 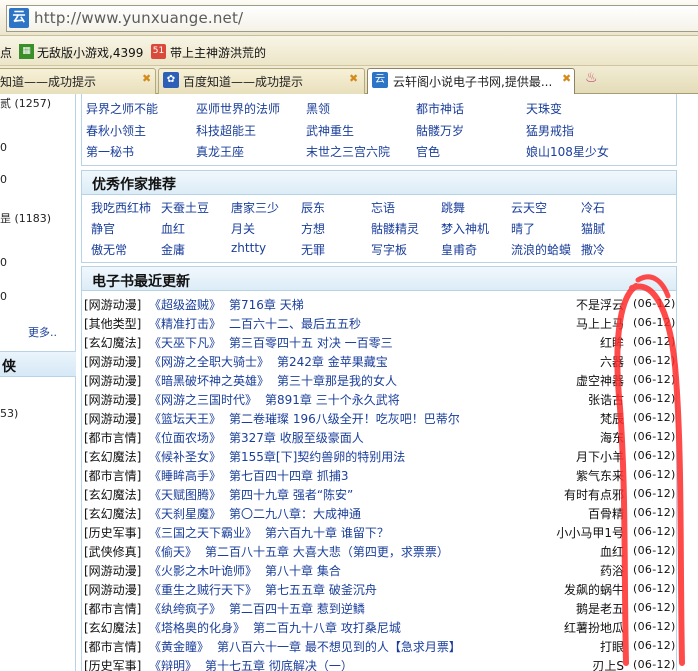 What do you see at coordinates (288, 475) in the screenshot?
I see `chapter-link: 第七百四十四章 抓捕3` at bounding box center [288, 475].